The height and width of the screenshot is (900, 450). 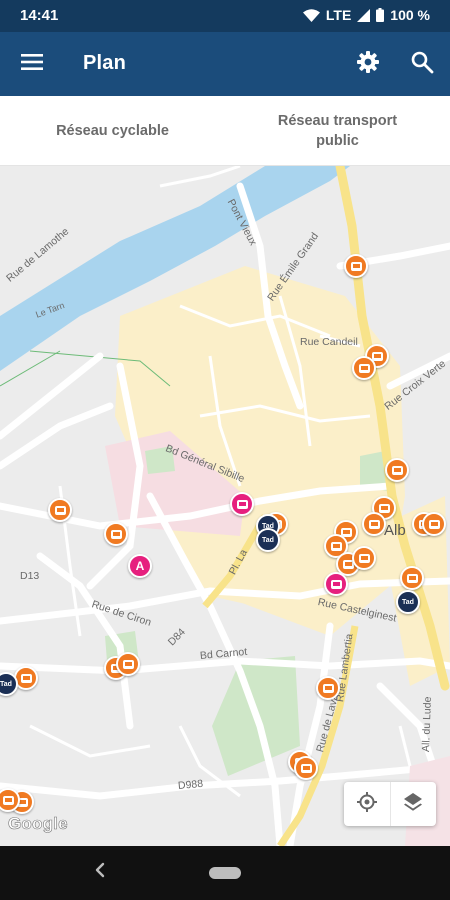 I want to click on system-nav-bar, so click(x=225, y=873).